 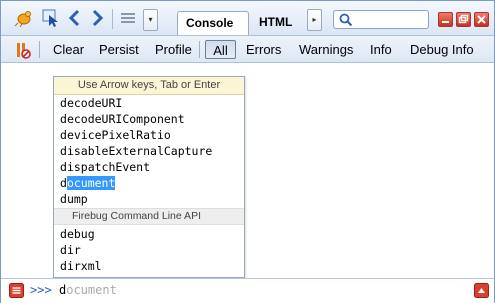 What do you see at coordinates (210, 23) in the screenshot?
I see `tab-console-label: Console` at bounding box center [210, 23].